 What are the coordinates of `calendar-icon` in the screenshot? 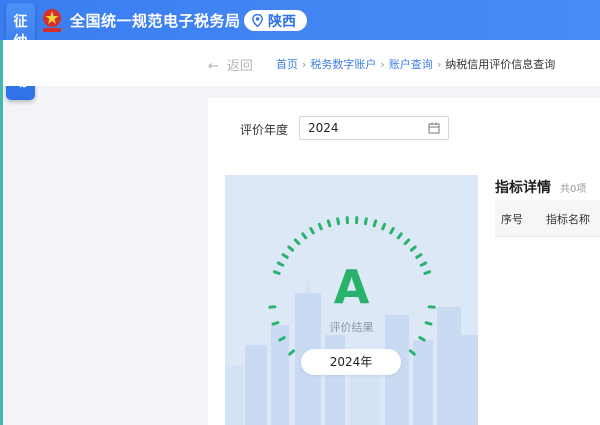 It's located at (434, 128).